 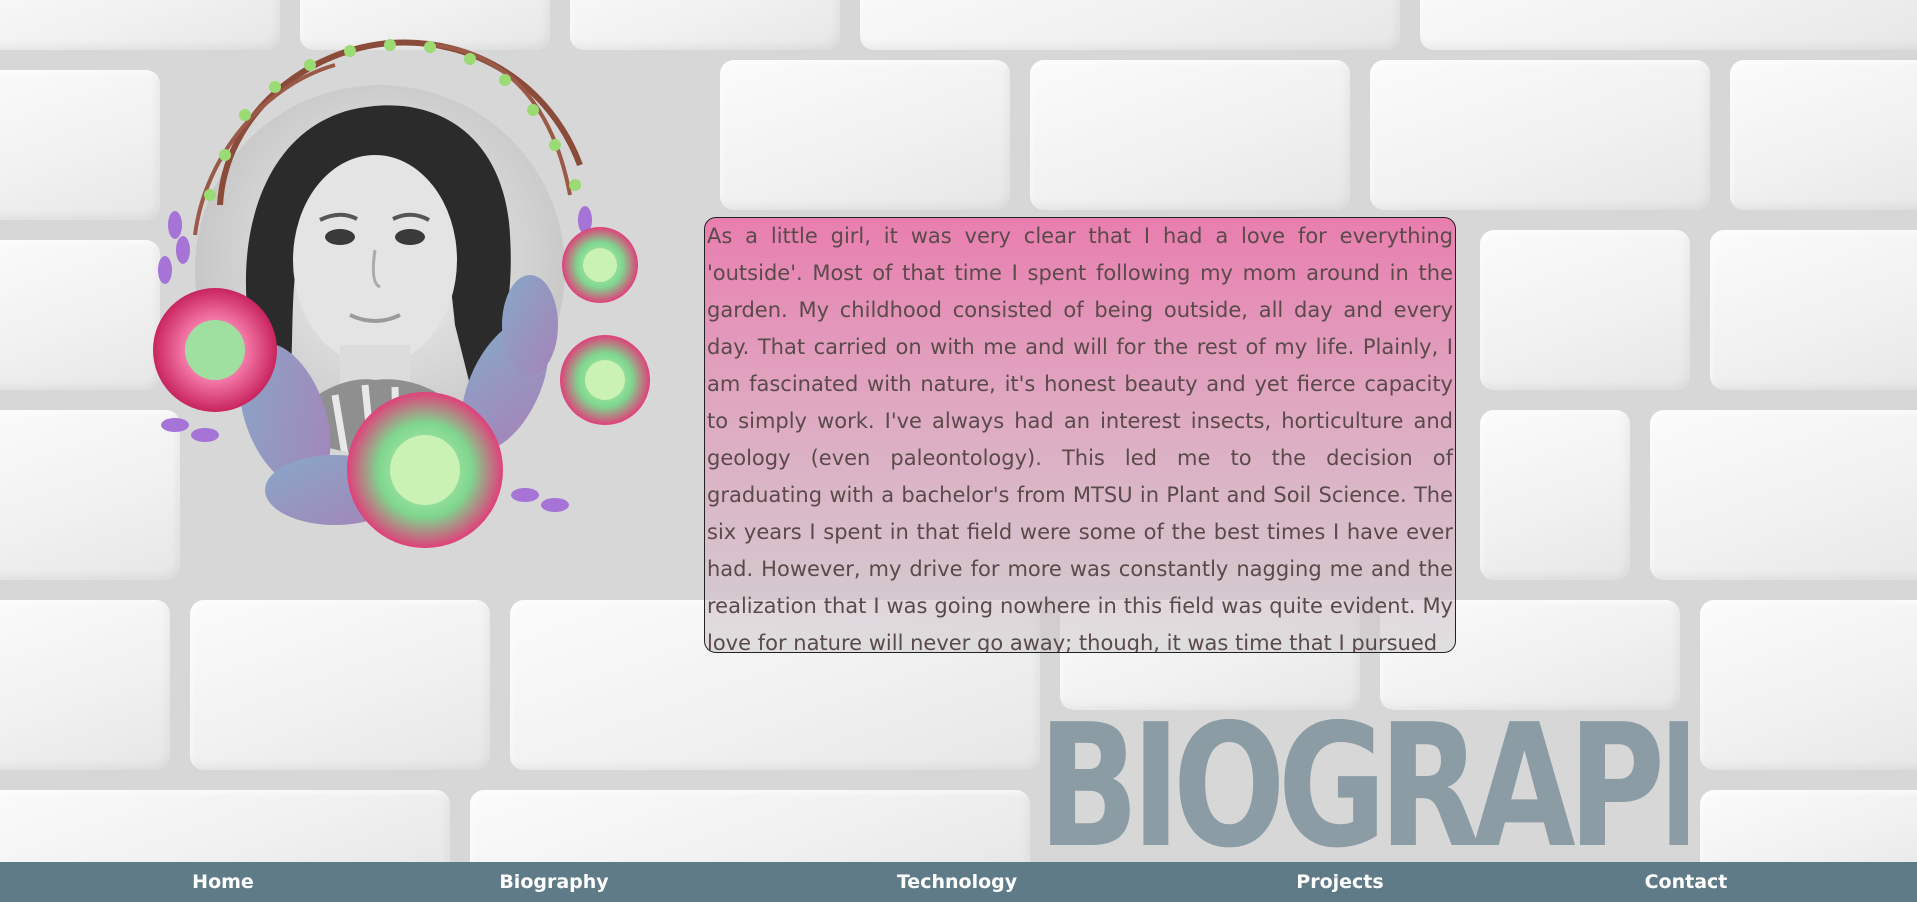 I want to click on nav-link-biography: Biography, so click(x=553, y=882).